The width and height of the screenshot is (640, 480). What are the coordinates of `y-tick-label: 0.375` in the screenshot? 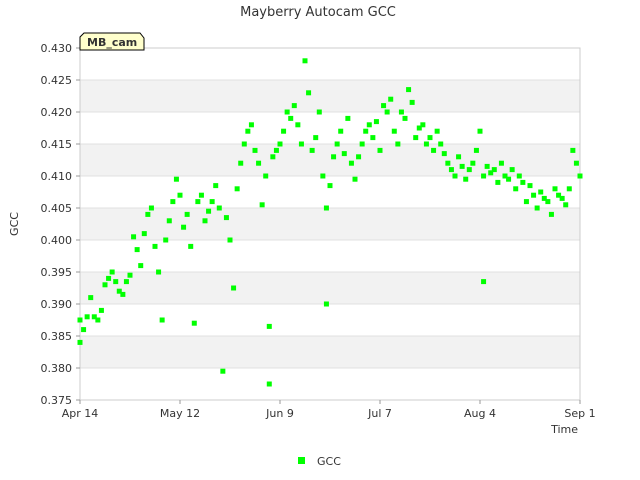 It's located at (57, 400).